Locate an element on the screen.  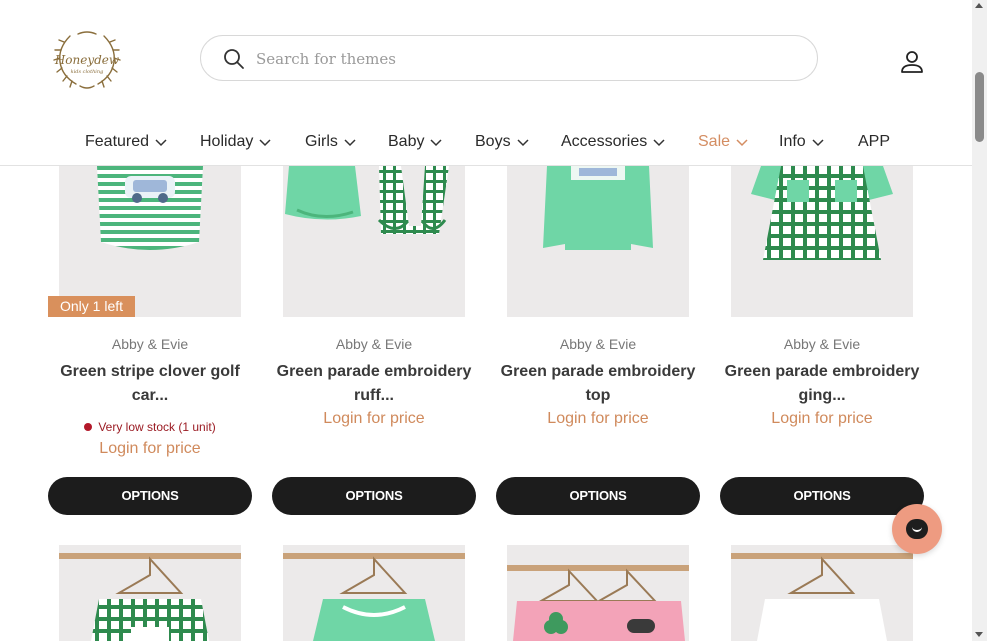
brand-logo: Honeydew kids clothing is located at coordinates (87, 60).